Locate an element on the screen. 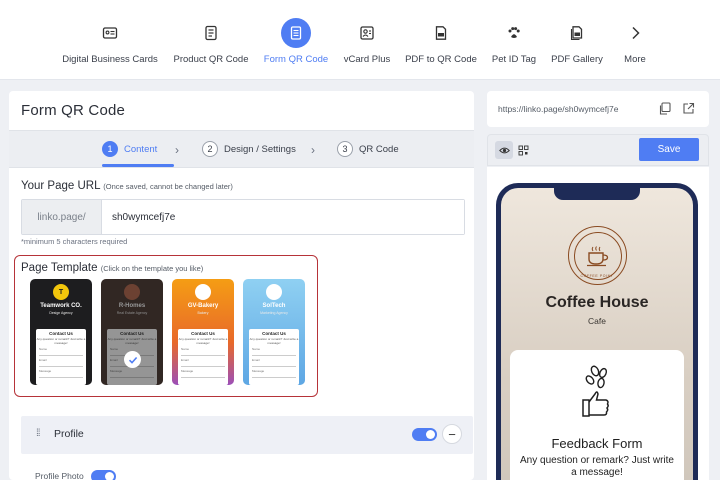 This screenshot has height=480, width=720. nav-label: More is located at coordinates (635, 59).